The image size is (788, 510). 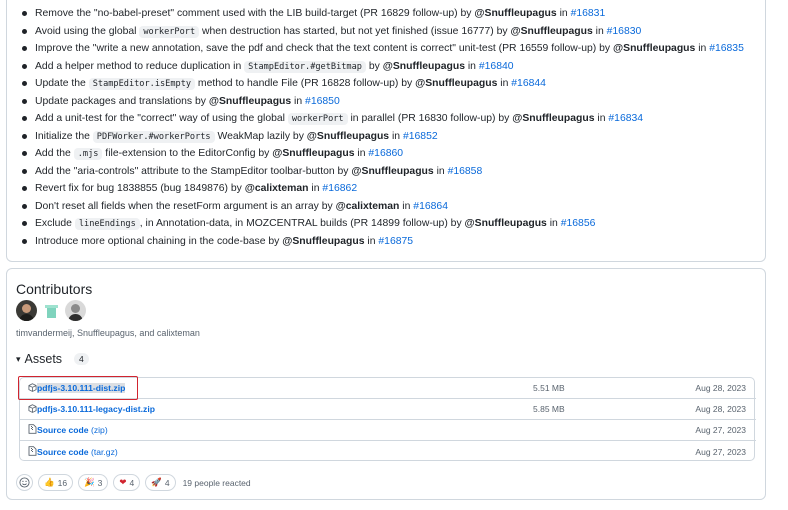 What do you see at coordinates (625, 118) in the screenshot?
I see `pull-request-link: #16834` at bounding box center [625, 118].